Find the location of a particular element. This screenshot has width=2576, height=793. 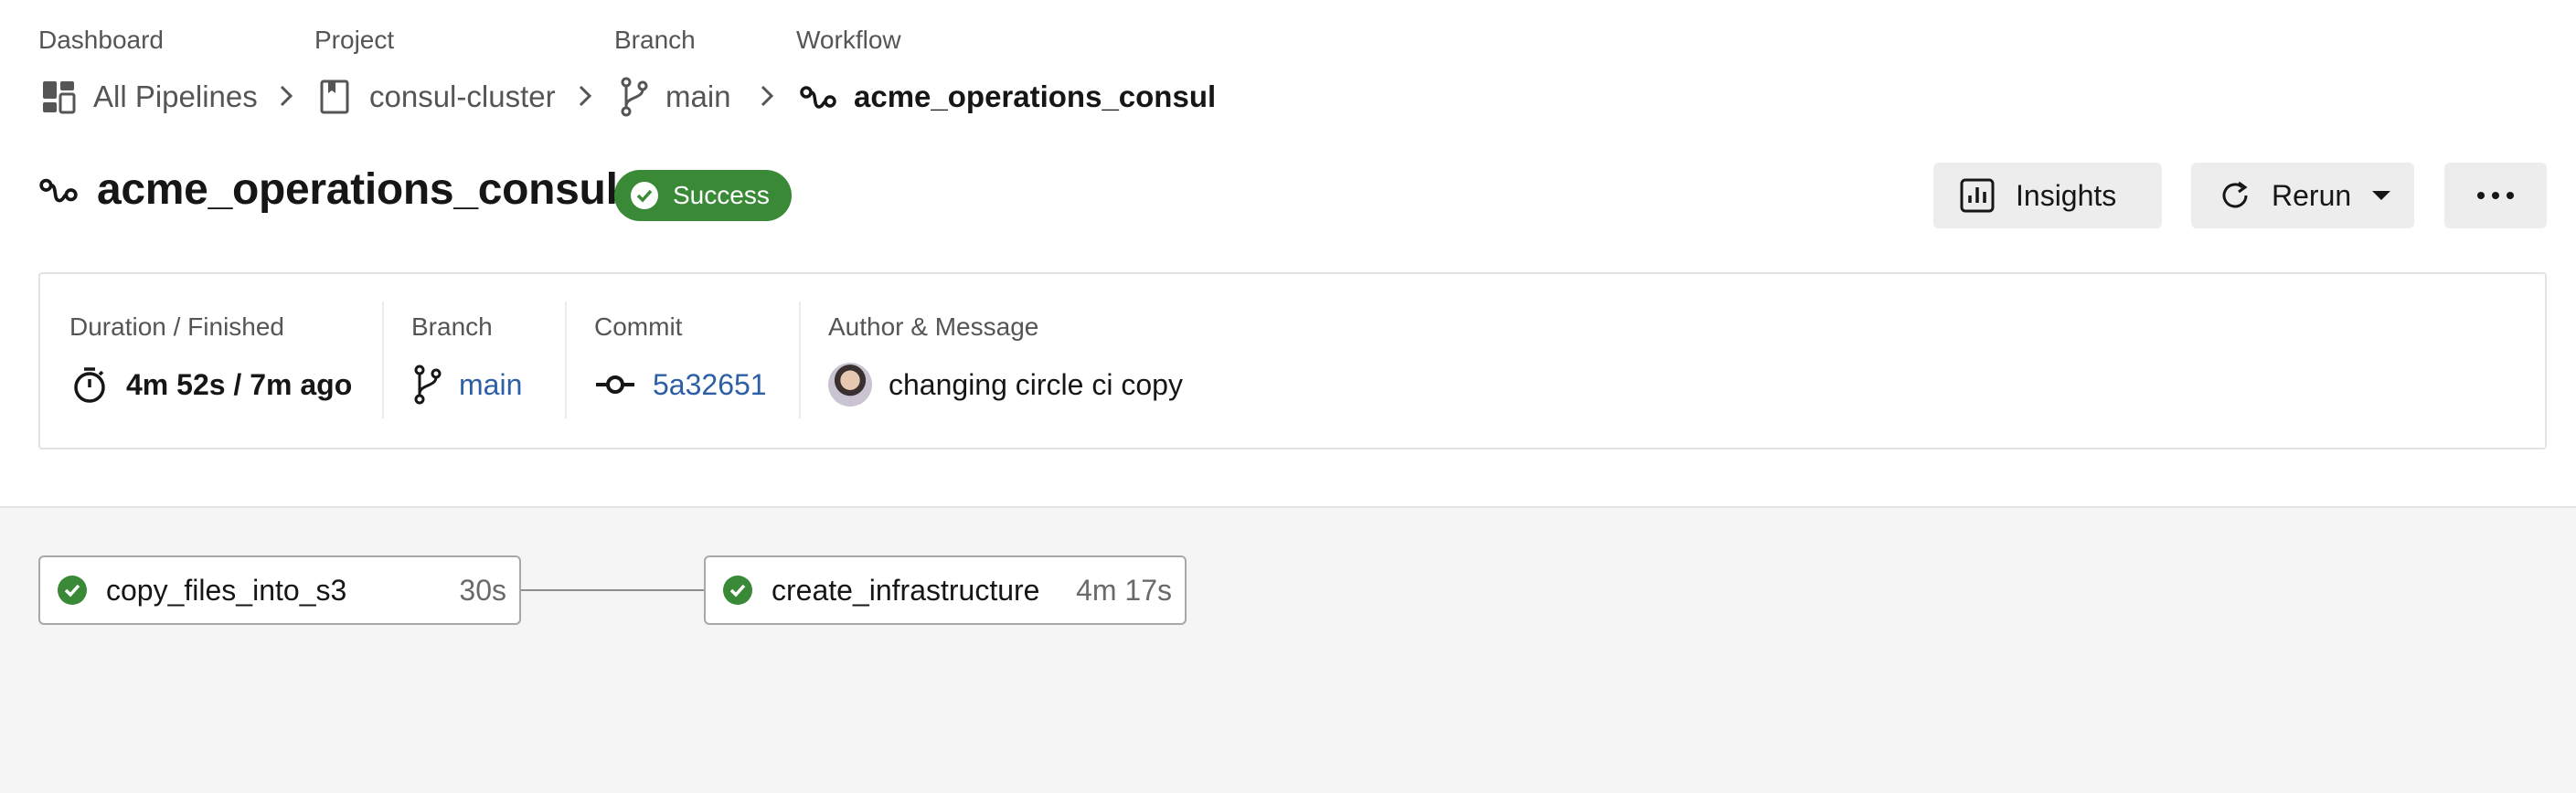

stopwatch-icon is located at coordinates (89, 385).